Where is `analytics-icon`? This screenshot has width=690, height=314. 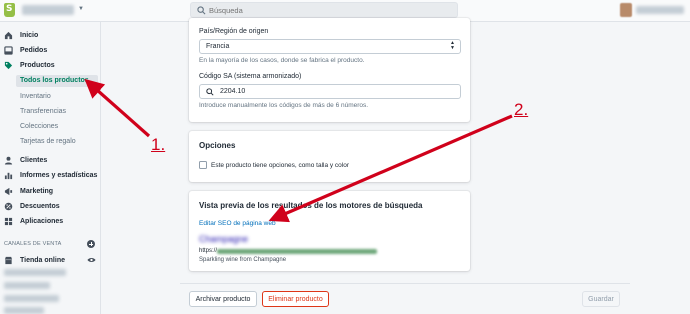
analytics-icon is located at coordinates (8, 175).